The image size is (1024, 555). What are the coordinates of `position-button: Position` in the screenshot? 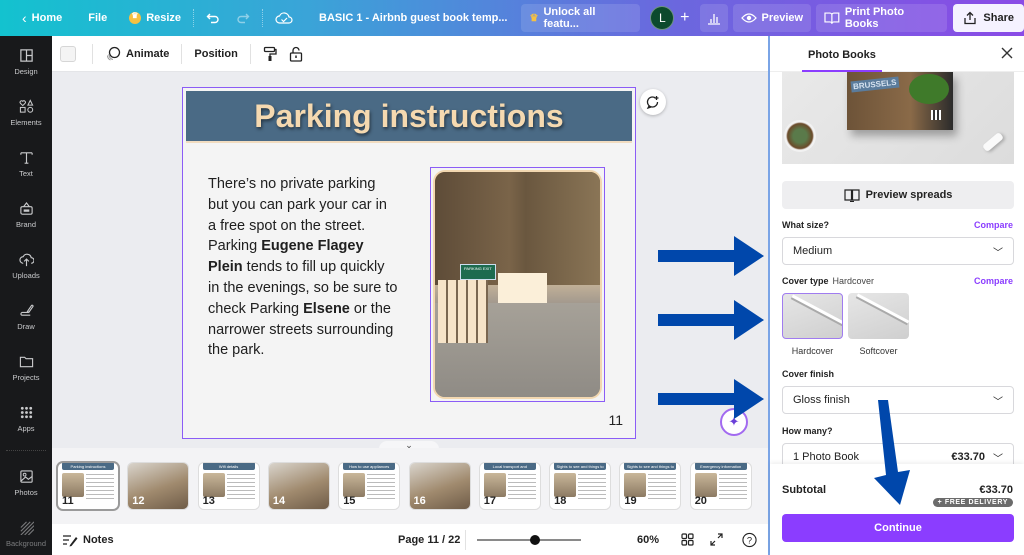 It's located at (215, 54).